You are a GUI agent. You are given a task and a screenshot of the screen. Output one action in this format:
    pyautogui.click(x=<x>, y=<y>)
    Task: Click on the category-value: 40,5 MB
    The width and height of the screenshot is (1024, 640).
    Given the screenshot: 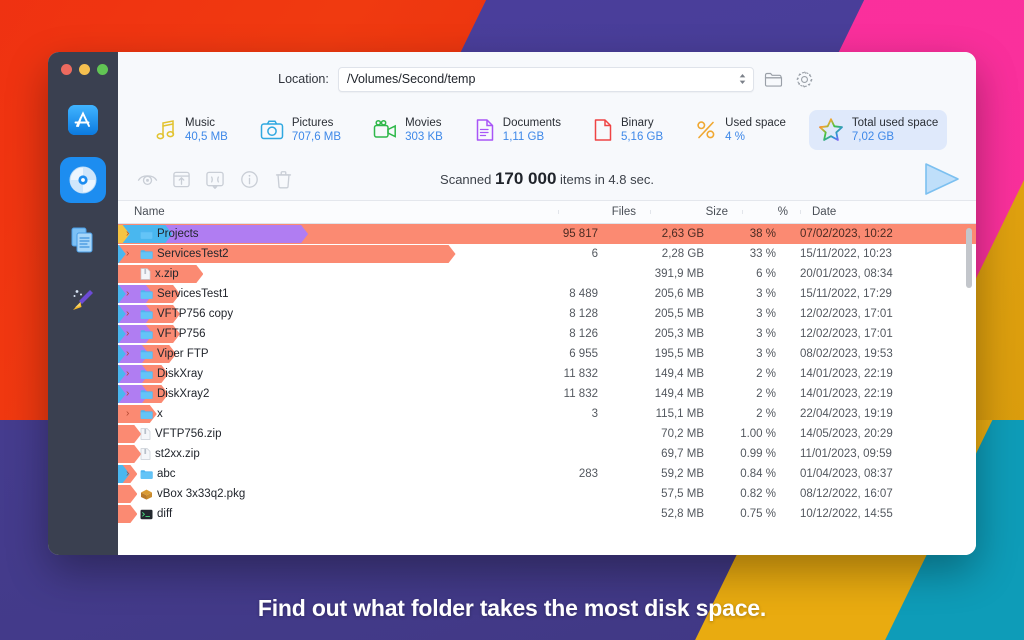 What is the action you would take?
    pyautogui.click(x=206, y=137)
    